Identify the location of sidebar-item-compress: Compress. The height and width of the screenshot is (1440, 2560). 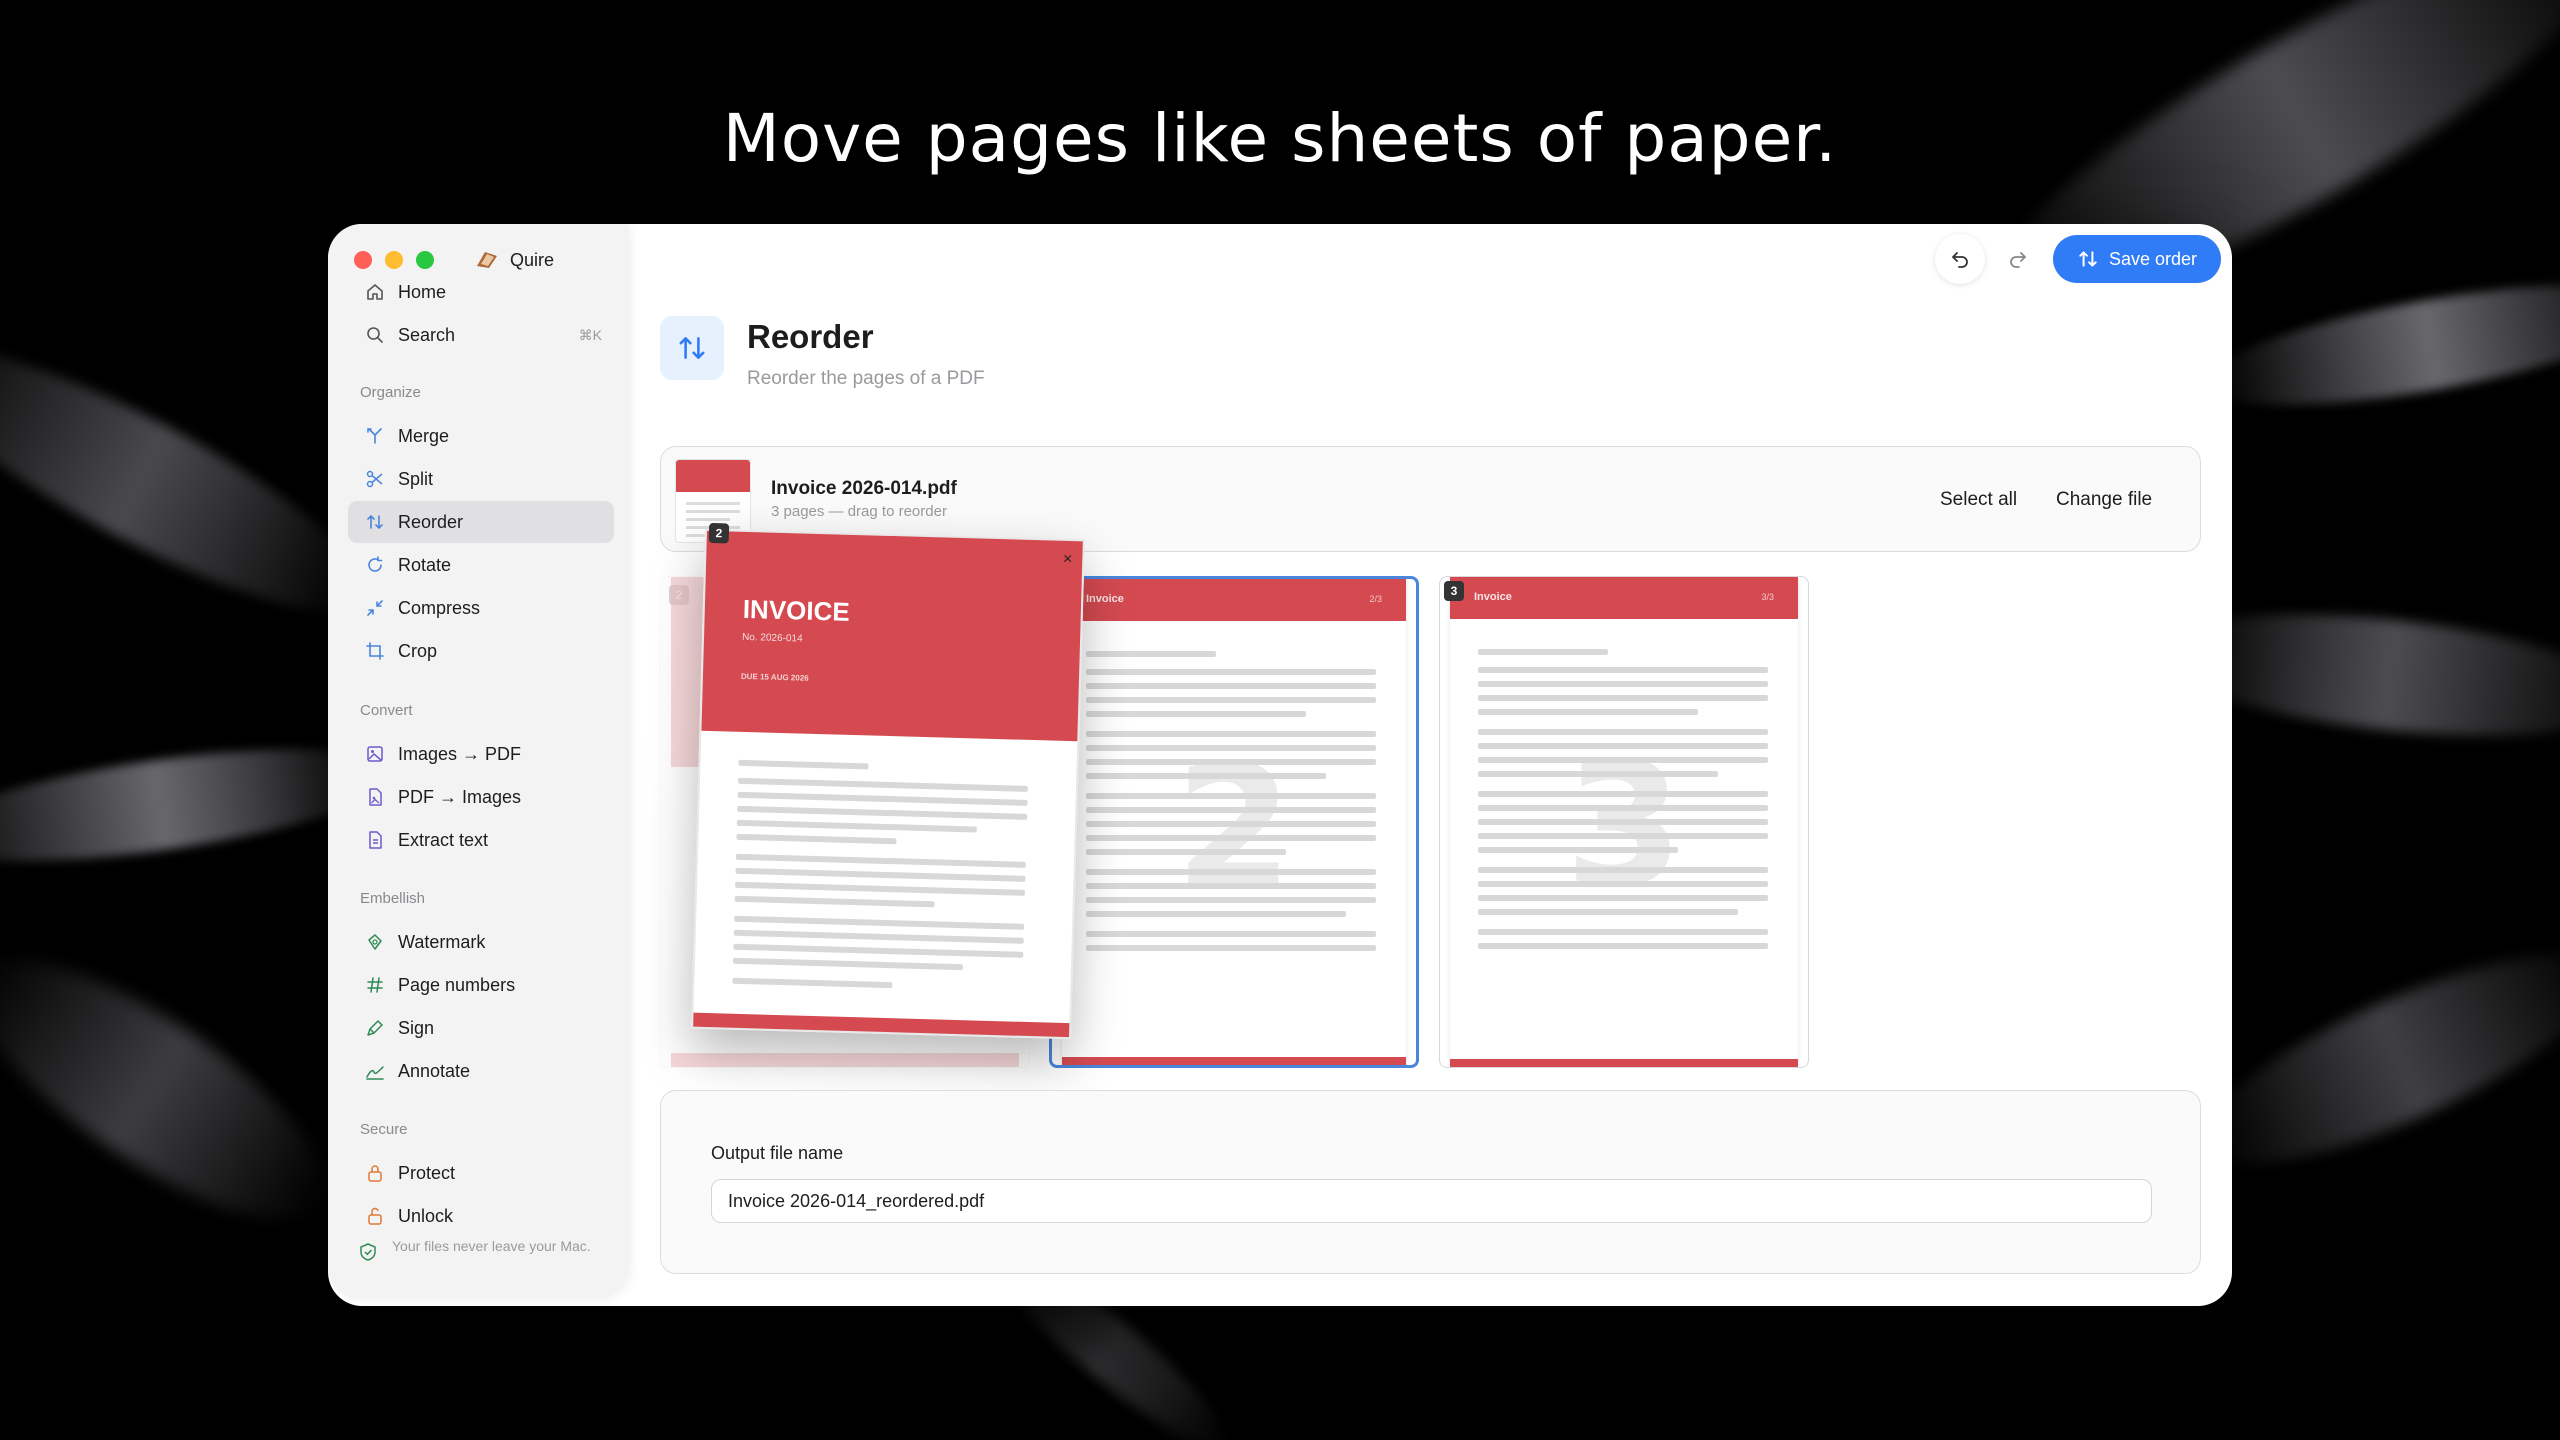
(481, 608).